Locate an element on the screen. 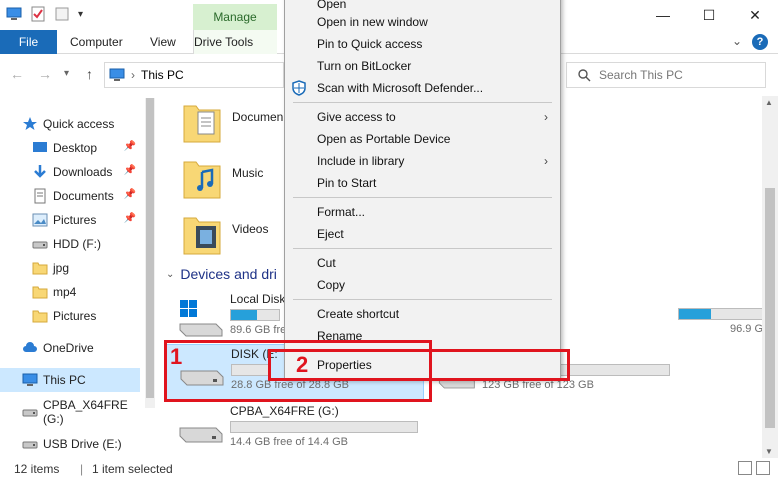 The height and width of the screenshot is (480, 778). recent-locations-button: ▾ is located at coordinates (66, 73).